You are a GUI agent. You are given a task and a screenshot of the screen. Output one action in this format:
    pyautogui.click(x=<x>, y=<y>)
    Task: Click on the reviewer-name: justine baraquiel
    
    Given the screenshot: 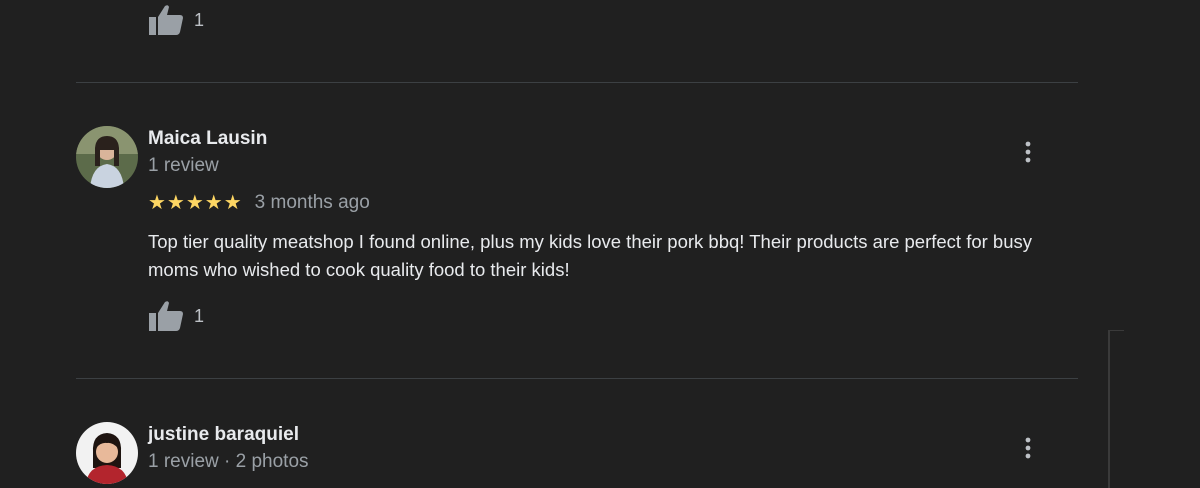 What is the action you would take?
    pyautogui.click(x=223, y=435)
    